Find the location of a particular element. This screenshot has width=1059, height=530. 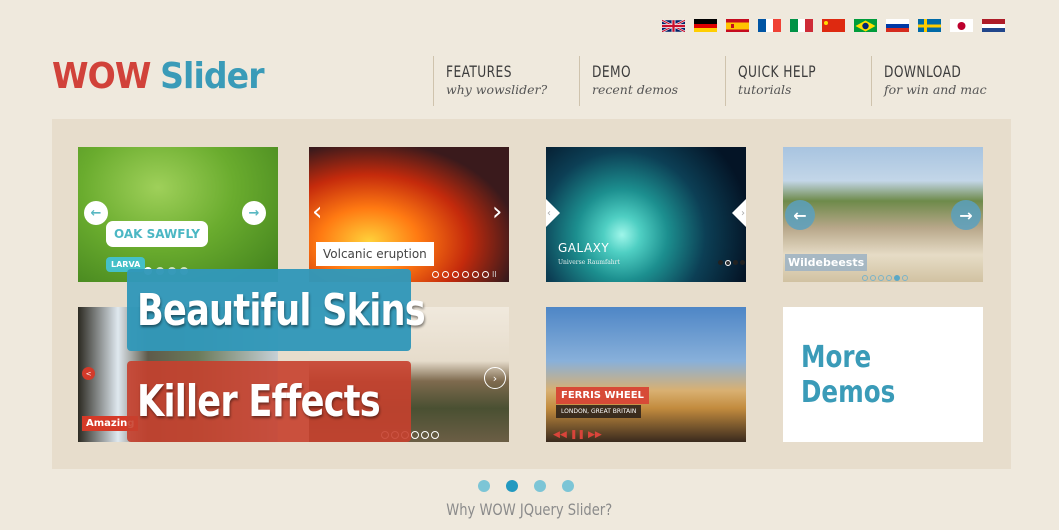

spain-flag-icon is located at coordinates (737, 25).